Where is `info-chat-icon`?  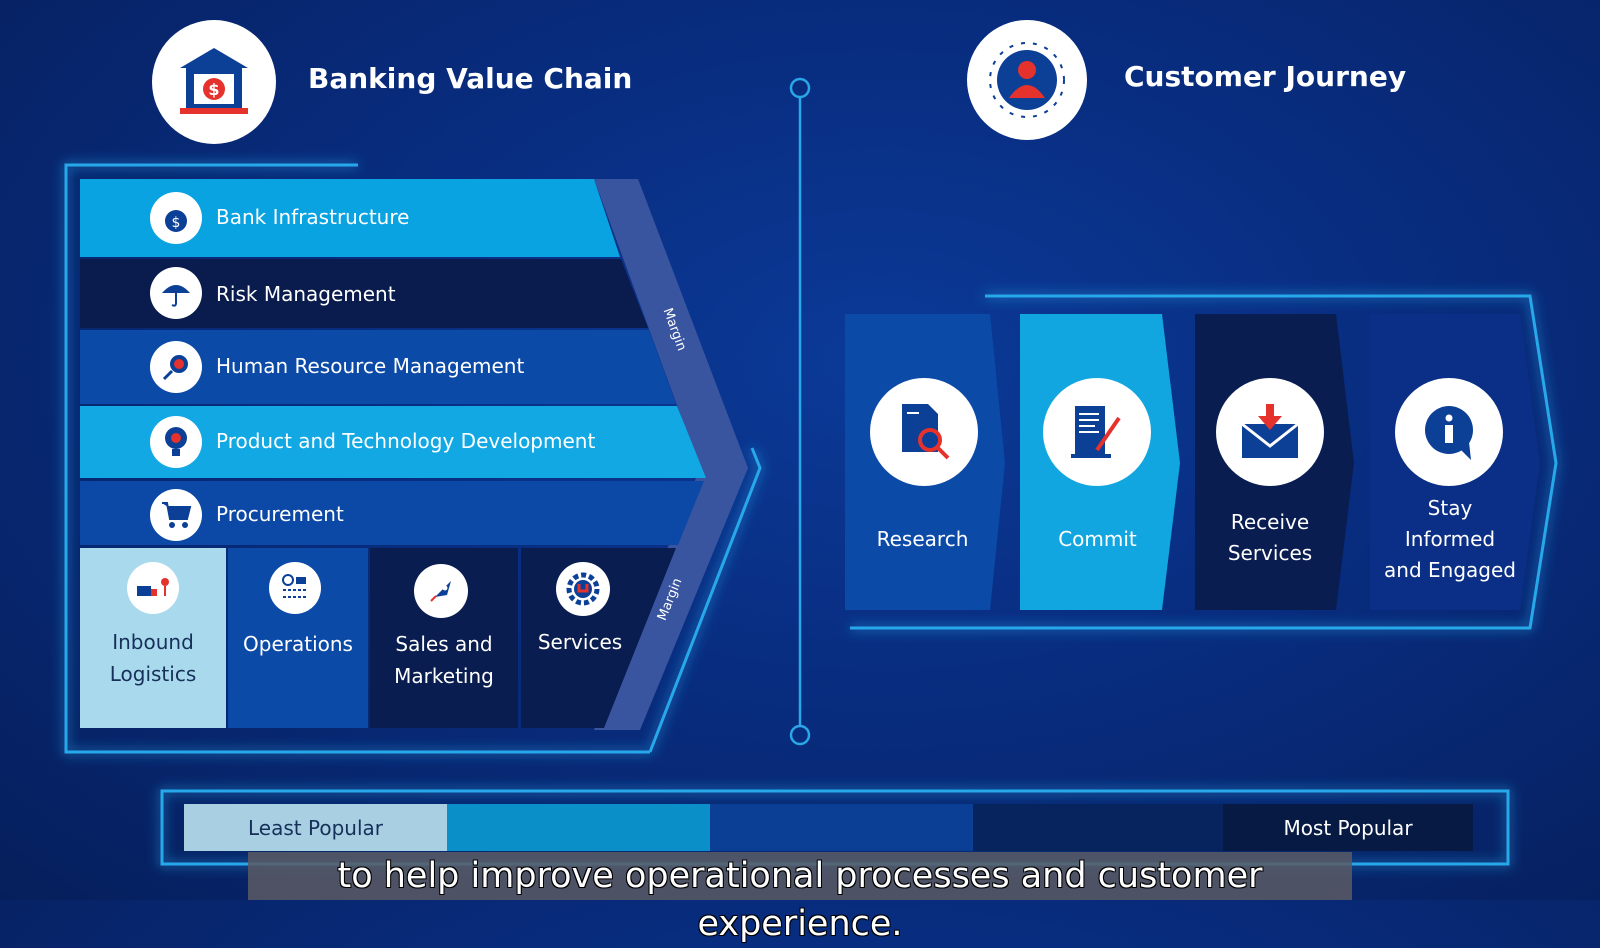
info-chat-icon is located at coordinates (1449, 432).